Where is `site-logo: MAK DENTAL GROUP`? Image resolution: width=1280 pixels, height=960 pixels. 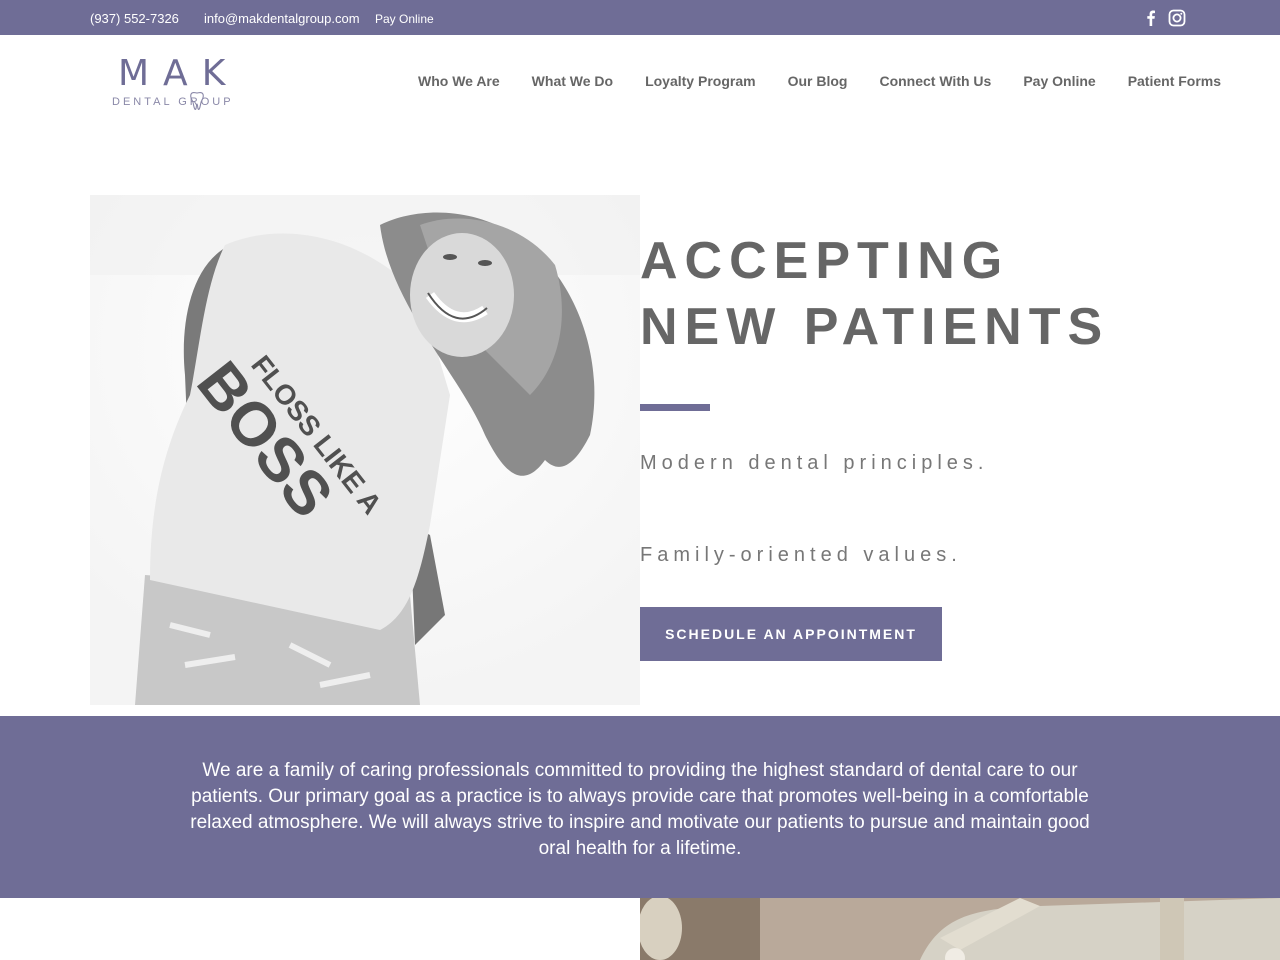
site-logo: MAK DENTAL GROUP is located at coordinates (195, 83).